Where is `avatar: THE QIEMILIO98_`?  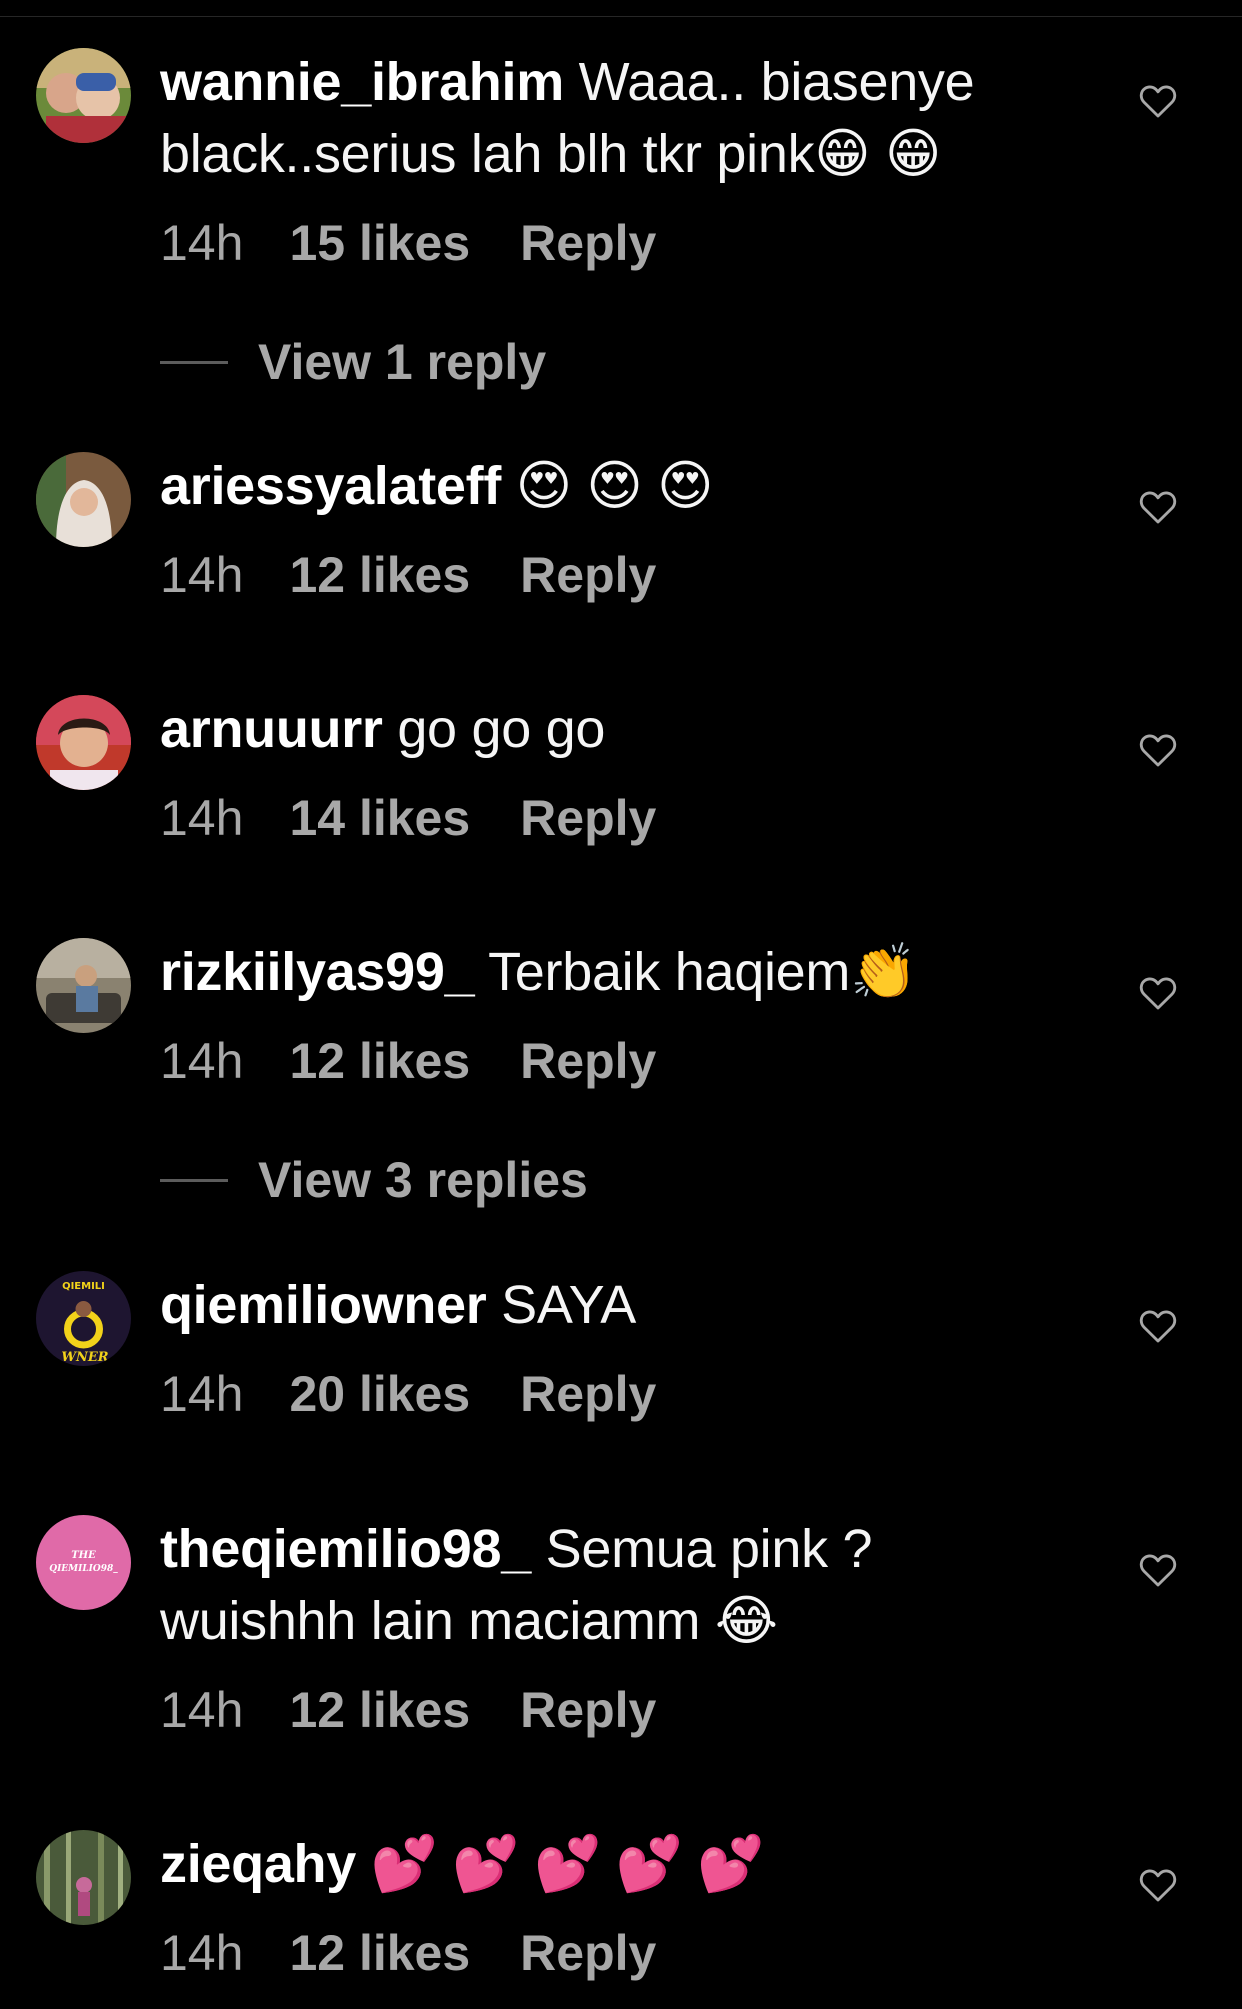 avatar: THE QIEMILIO98_ is located at coordinates (83, 1562).